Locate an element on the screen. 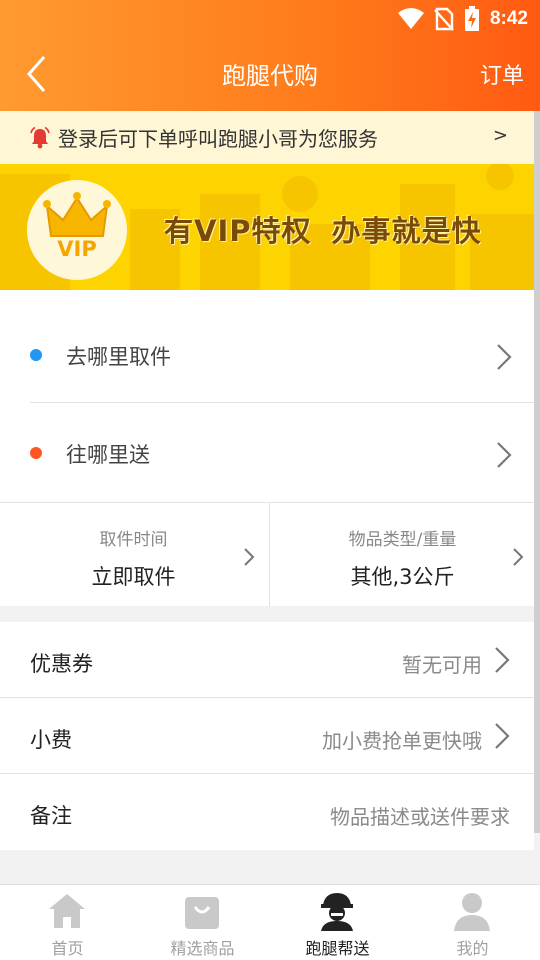 The image size is (540, 960). orders-button: 订单 is located at coordinates (502, 74).